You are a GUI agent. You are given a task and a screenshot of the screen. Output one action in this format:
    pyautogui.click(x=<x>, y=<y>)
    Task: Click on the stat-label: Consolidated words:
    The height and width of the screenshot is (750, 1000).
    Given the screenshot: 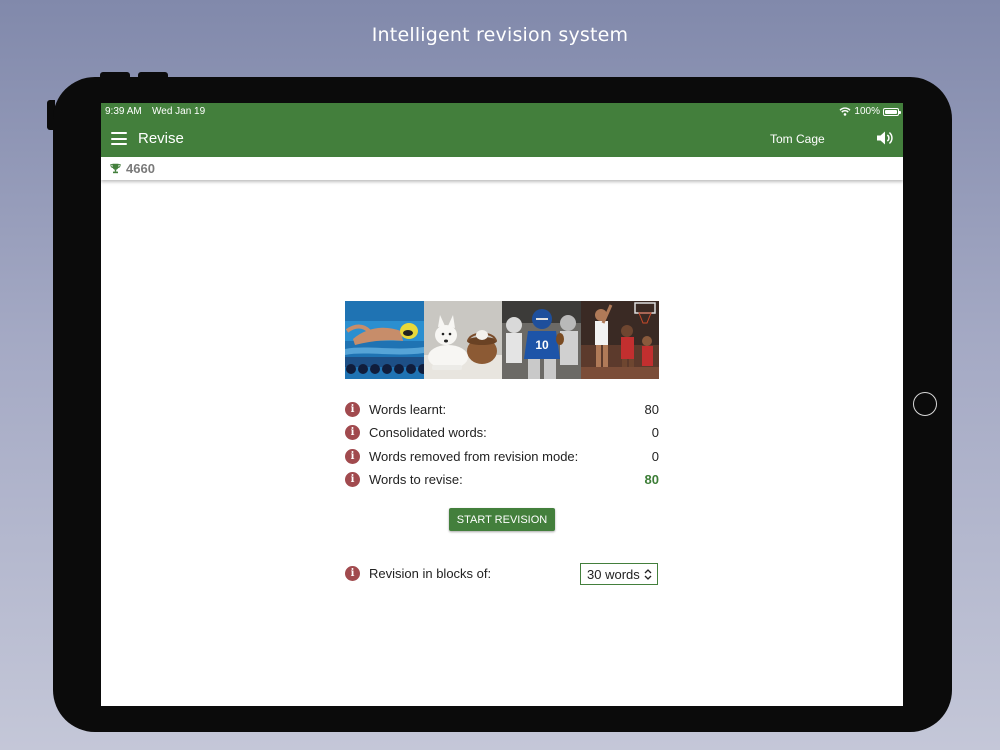 What is the action you would take?
    pyautogui.click(x=428, y=432)
    